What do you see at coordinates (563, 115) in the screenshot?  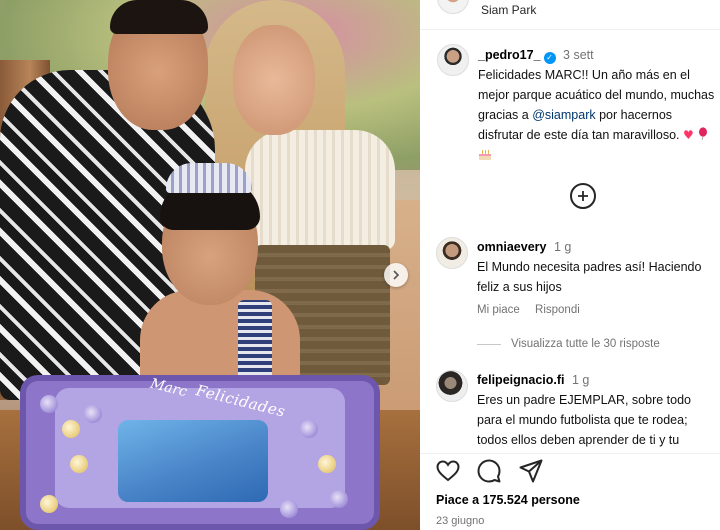 I see `caption-mention-link: @siampark` at bounding box center [563, 115].